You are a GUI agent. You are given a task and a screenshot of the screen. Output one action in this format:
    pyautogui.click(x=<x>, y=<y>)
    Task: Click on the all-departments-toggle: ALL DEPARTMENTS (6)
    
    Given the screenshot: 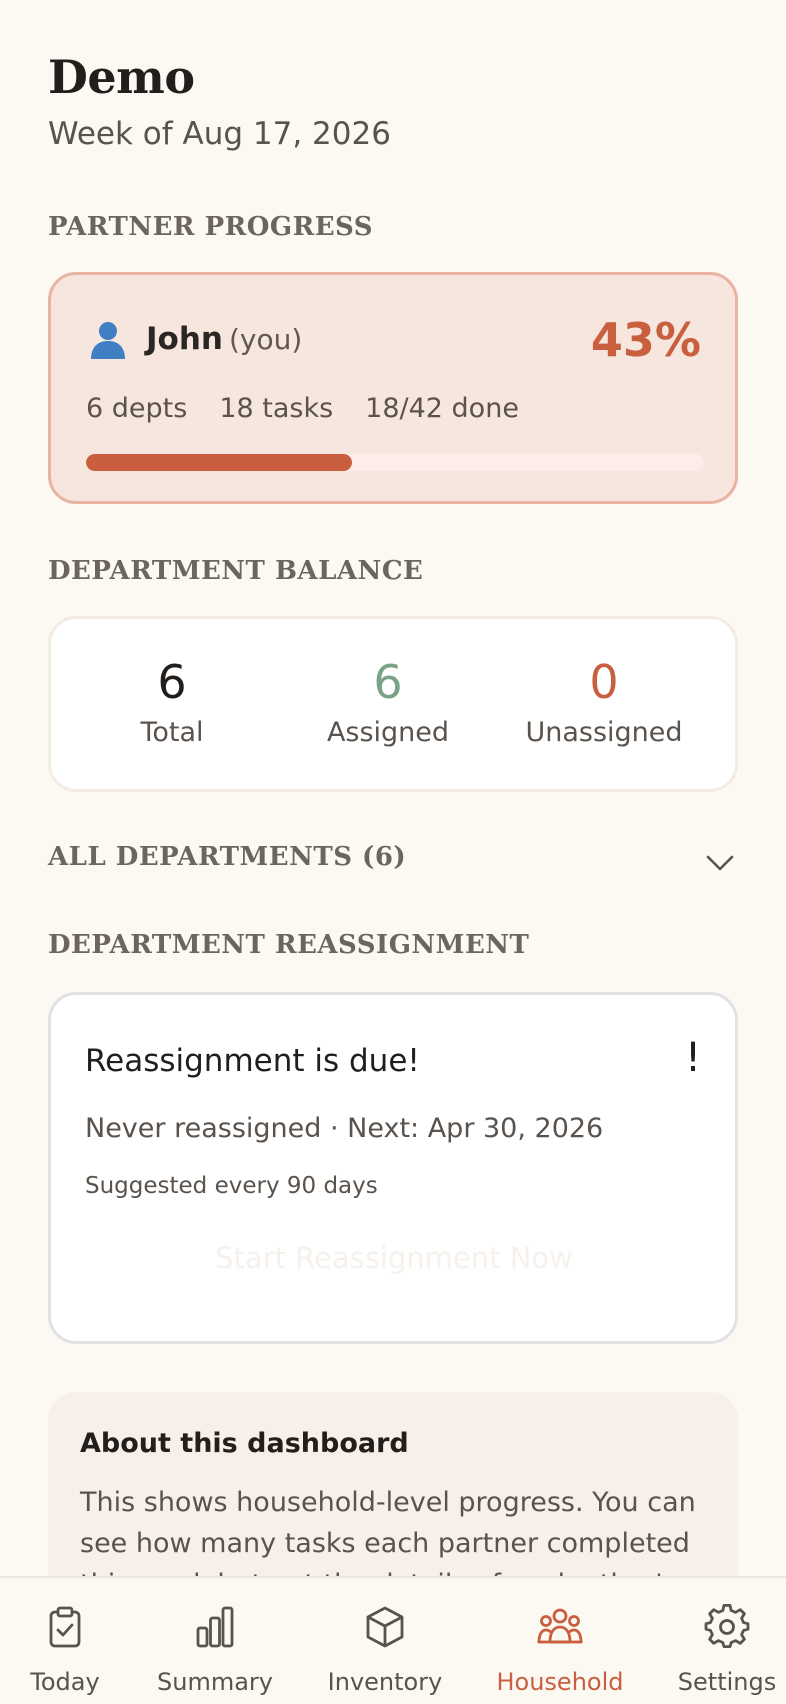 What is the action you would take?
    pyautogui.click(x=393, y=862)
    